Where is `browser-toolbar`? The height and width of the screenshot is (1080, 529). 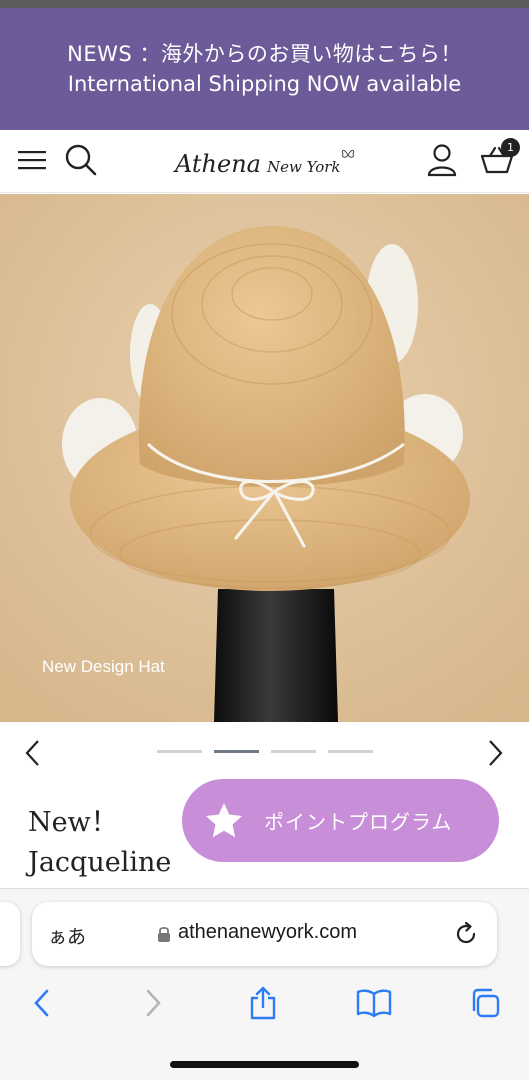 browser-toolbar is located at coordinates (264, 1003).